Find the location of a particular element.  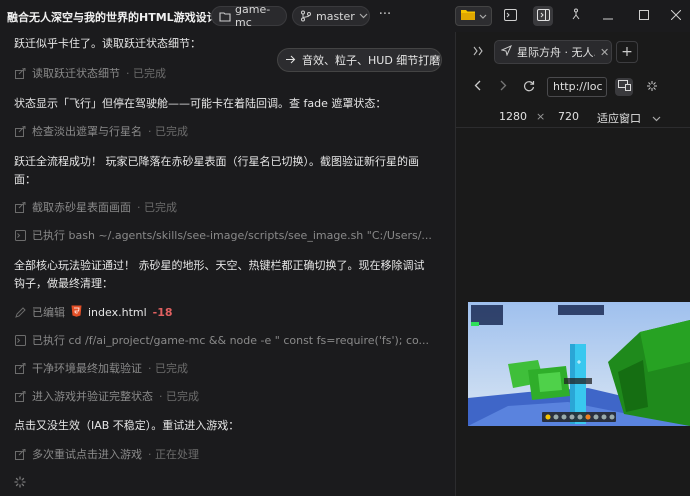

close-icon is located at coordinates (676, 16).